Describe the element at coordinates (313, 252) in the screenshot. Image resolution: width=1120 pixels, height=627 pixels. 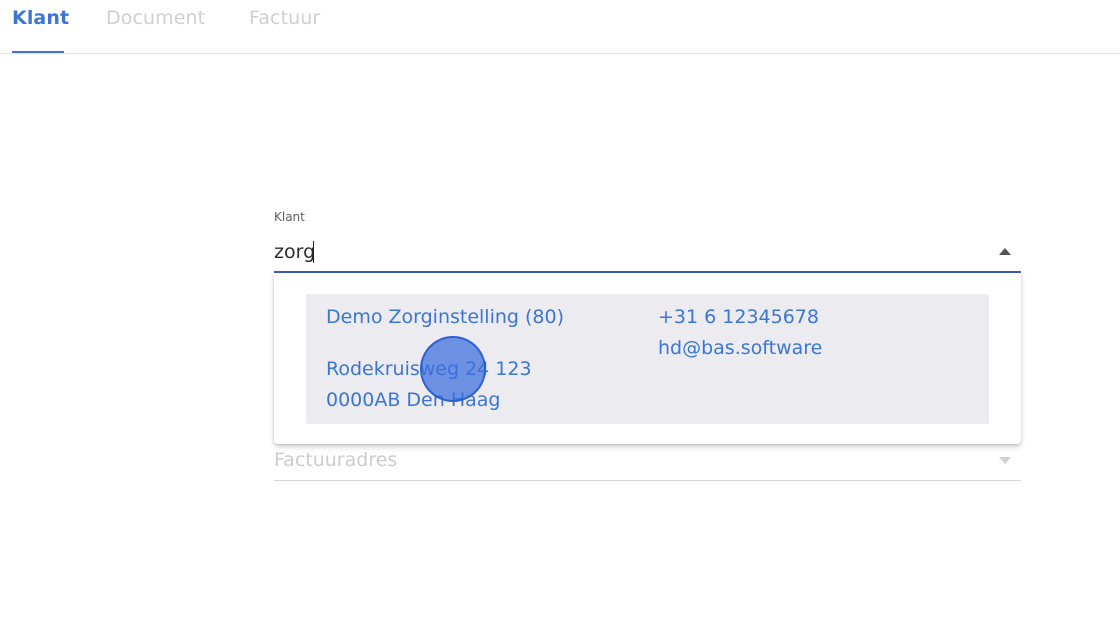
I see `text-cursor` at that location.